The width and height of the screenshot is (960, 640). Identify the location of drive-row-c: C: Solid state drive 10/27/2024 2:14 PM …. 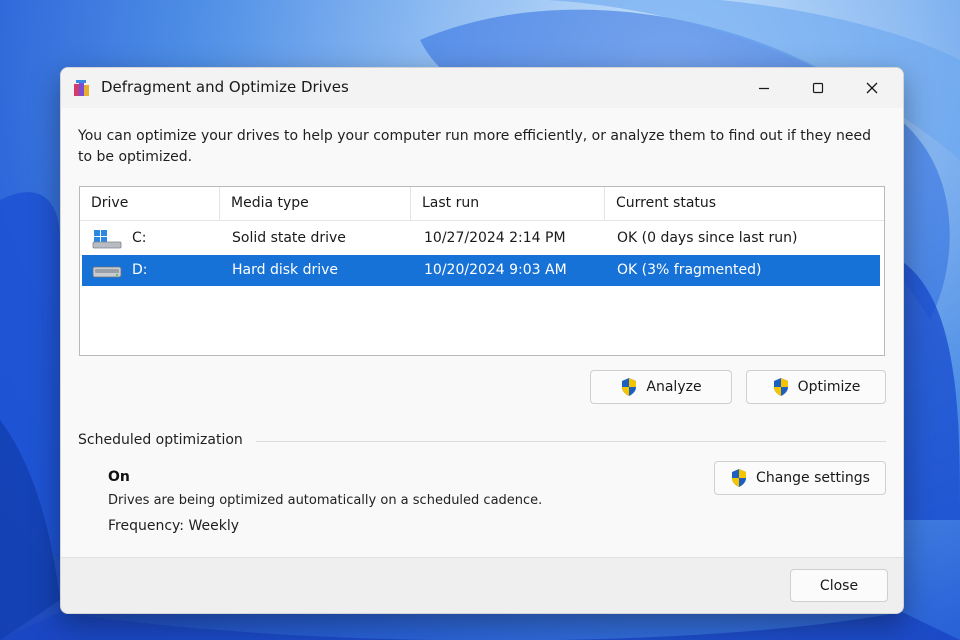
(481, 238).